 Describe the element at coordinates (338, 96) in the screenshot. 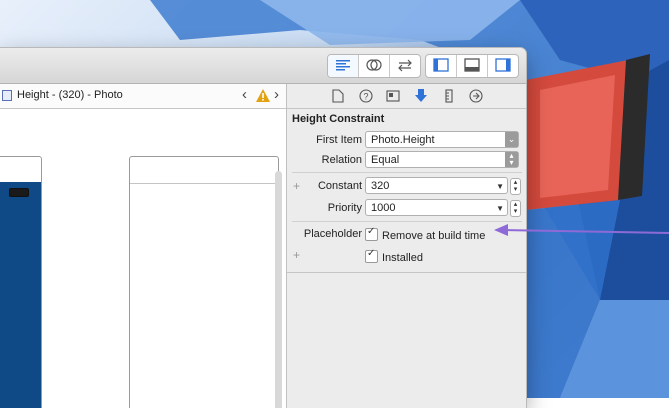

I see `file-icon` at that location.